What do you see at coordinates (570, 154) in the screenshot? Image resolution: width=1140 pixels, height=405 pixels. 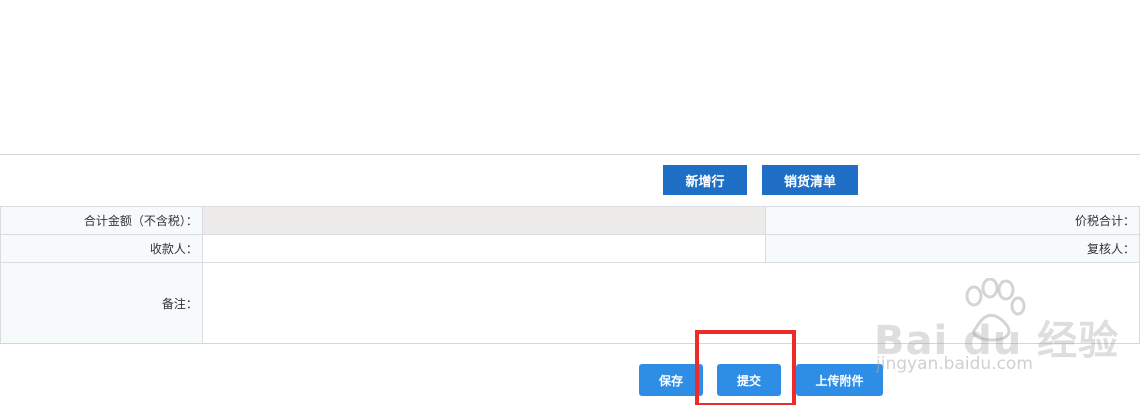 I see `top-divider` at bounding box center [570, 154].